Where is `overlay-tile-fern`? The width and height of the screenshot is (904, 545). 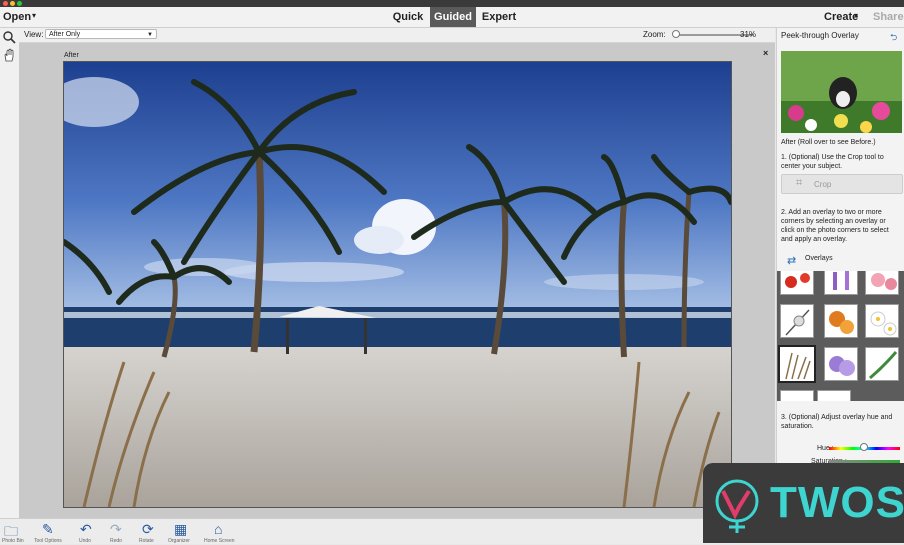
overlay-tile-fern is located at coordinates (882, 364).